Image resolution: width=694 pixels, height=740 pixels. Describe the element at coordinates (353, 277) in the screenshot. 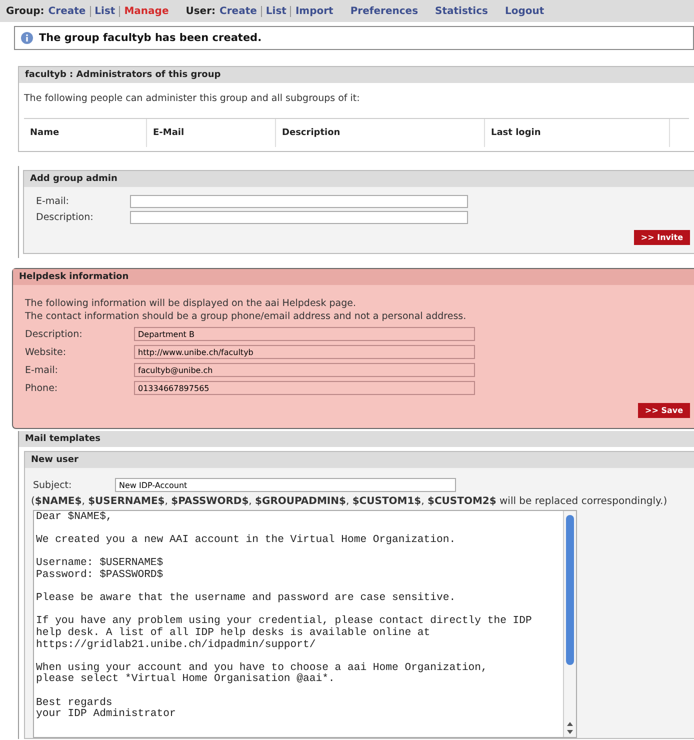

I see `panel-title: Helpdesk information` at that location.